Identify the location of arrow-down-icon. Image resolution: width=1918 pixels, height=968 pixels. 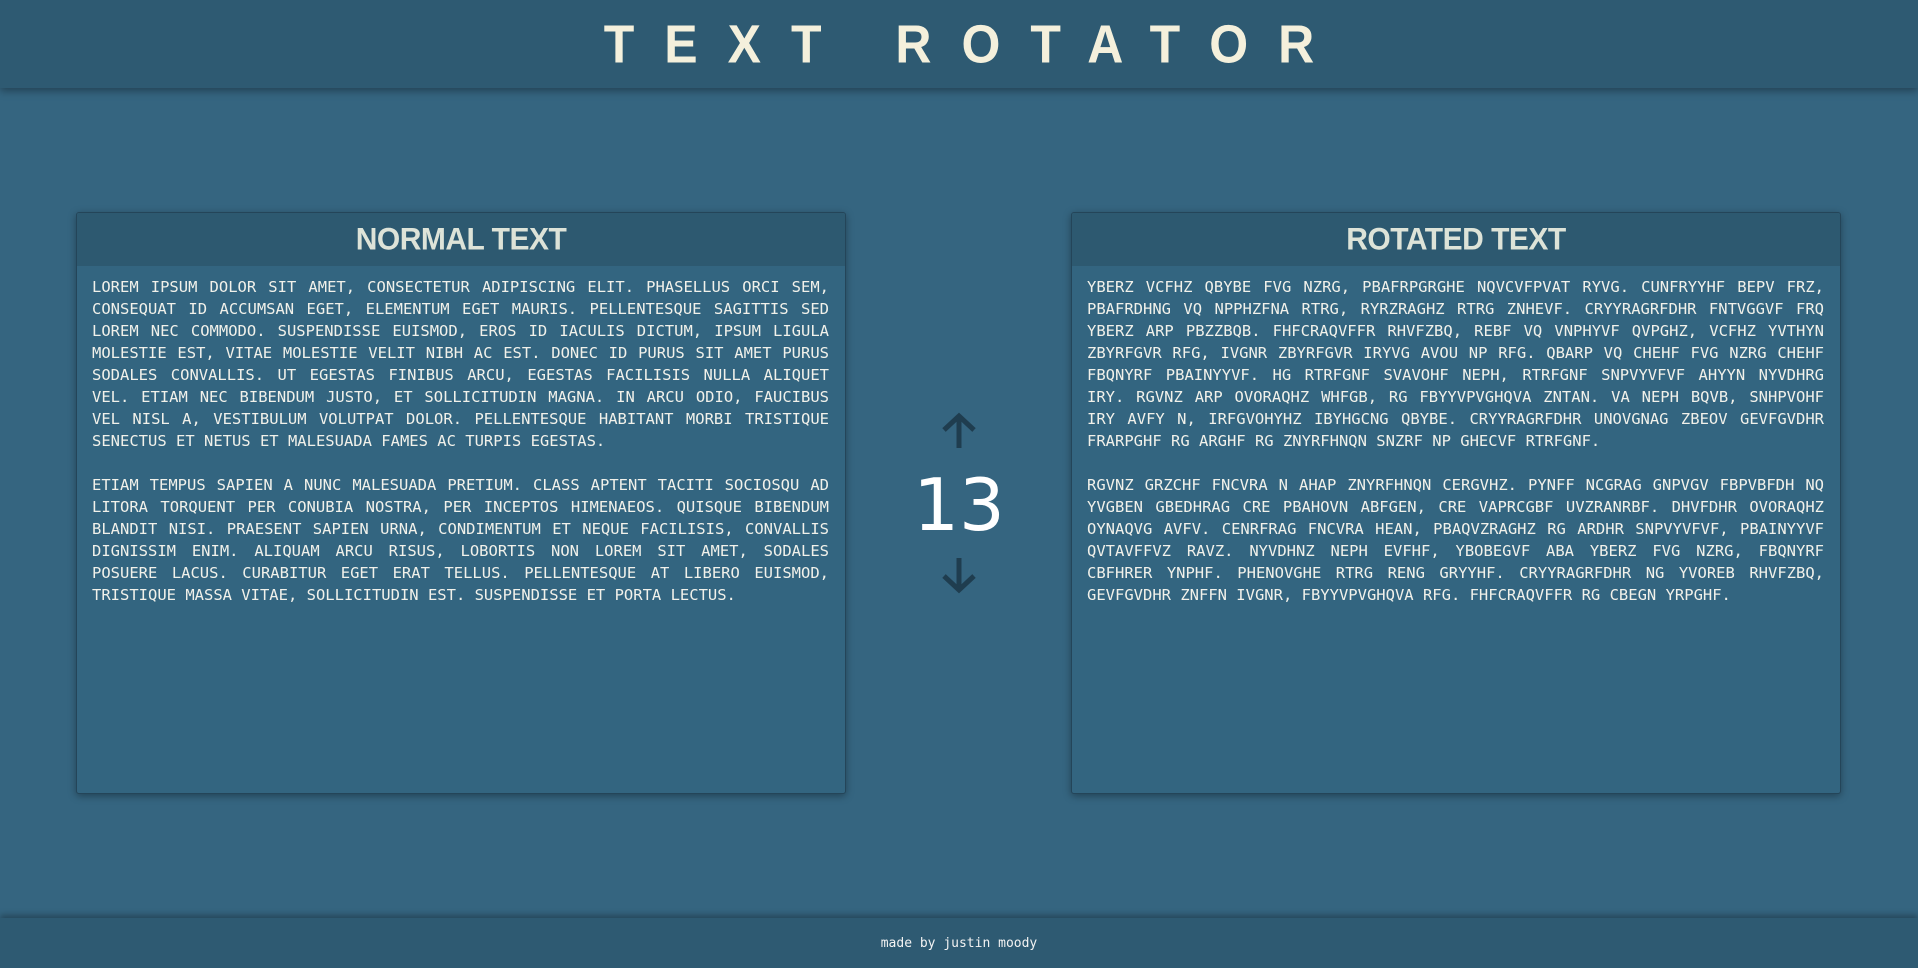
(959, 575).